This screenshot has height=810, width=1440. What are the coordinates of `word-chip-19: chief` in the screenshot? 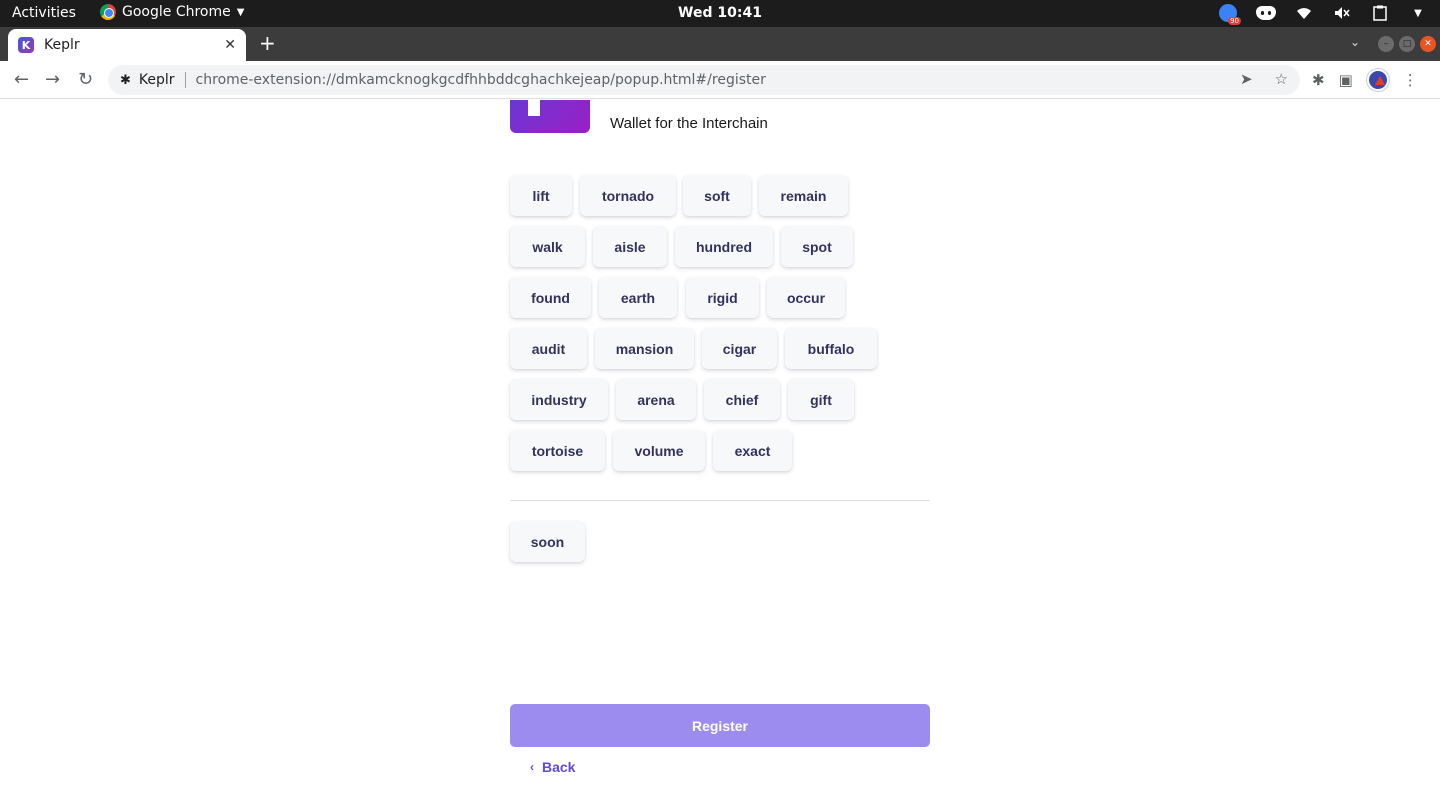 It's located at (742, 399).